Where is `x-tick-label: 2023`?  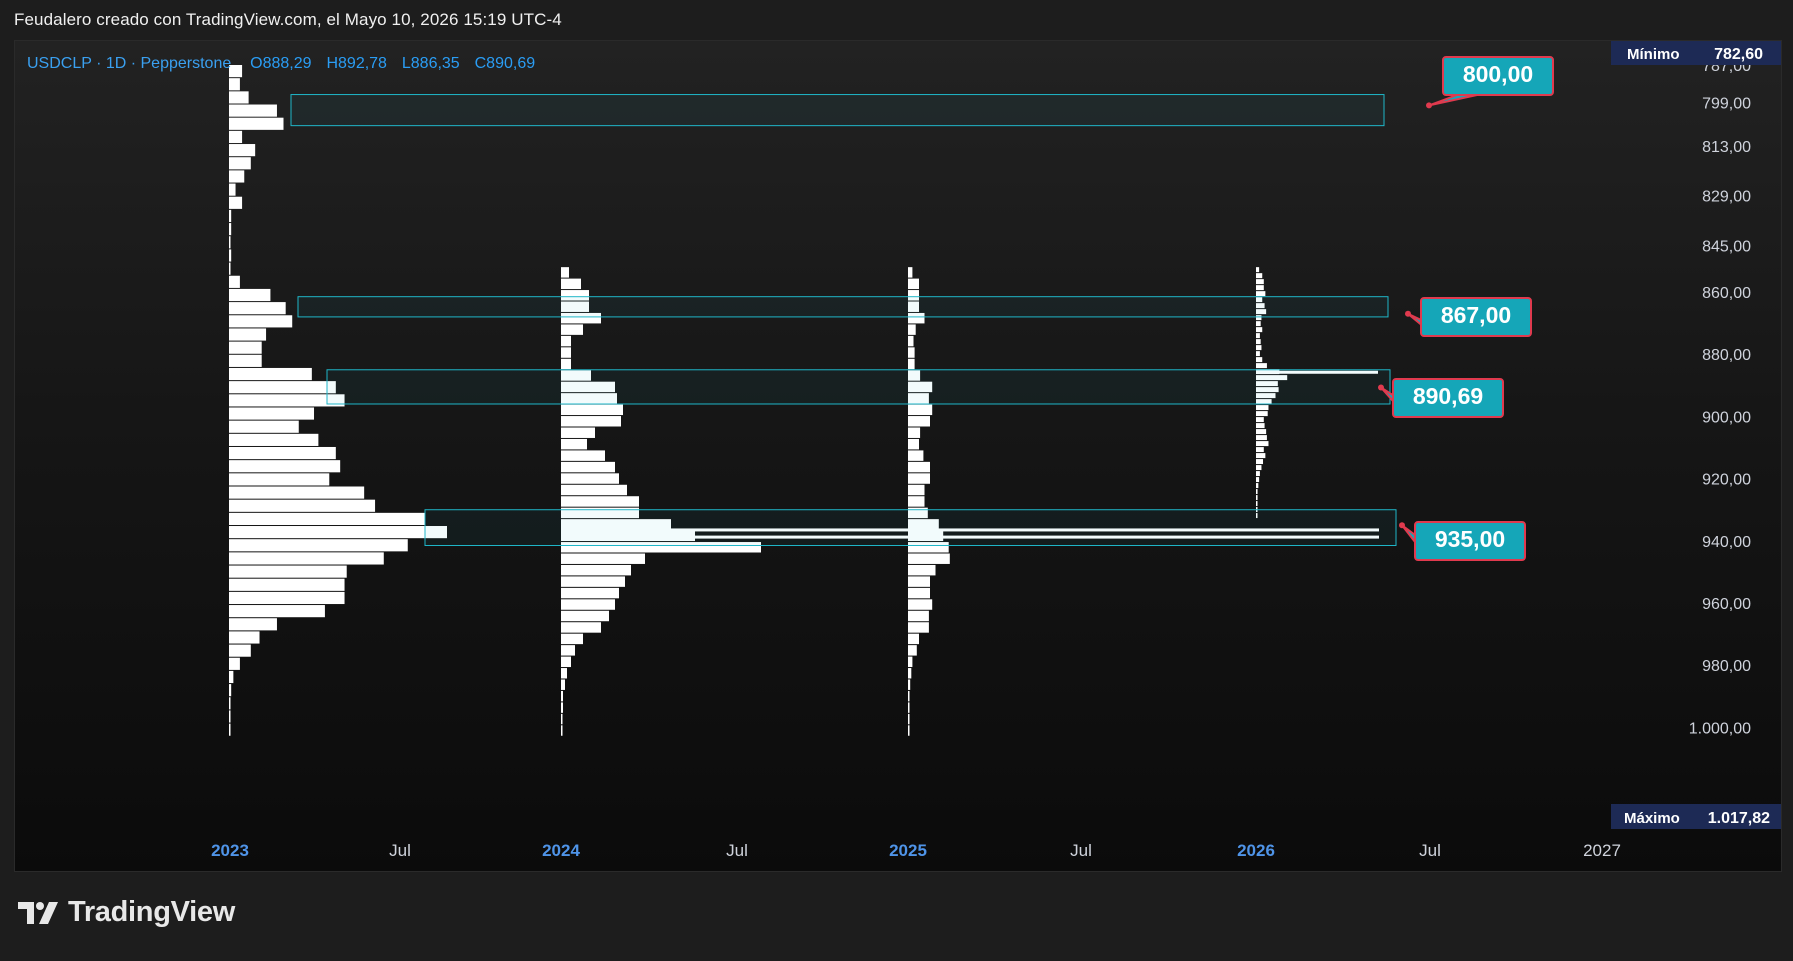
x-tick-label: 2023 is located at coordinates (230, 850).